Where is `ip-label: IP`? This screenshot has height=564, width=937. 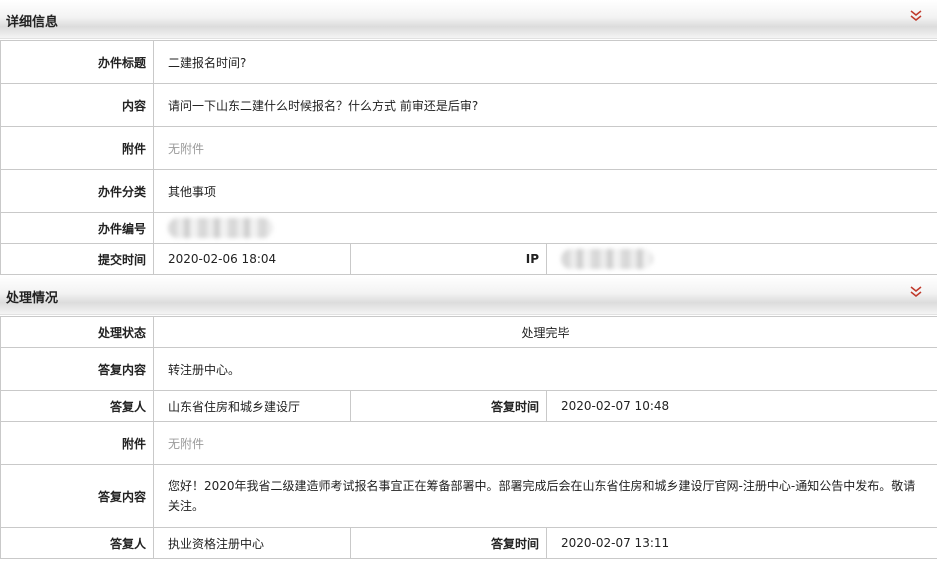 ip-label: IP is located at coordinates (448, 259).